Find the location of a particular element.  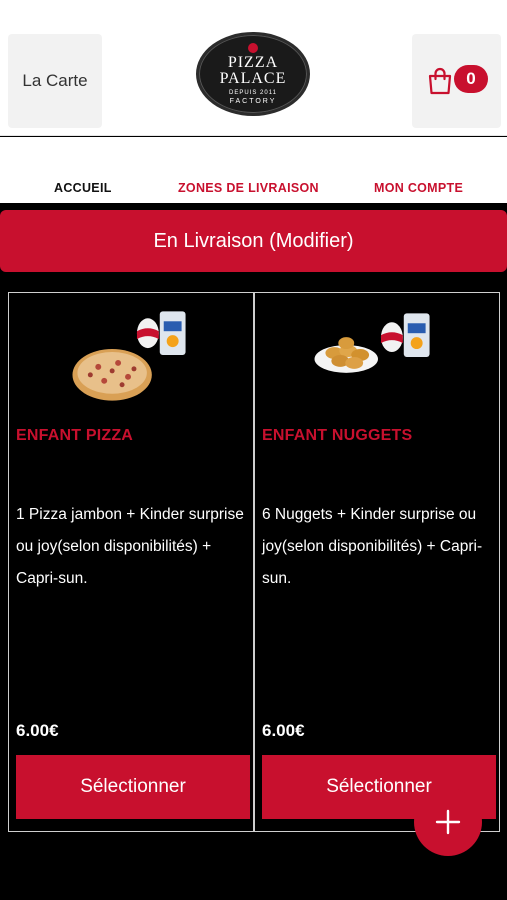

product-image-enfant-nuggets is located at coordinates (372, 343).